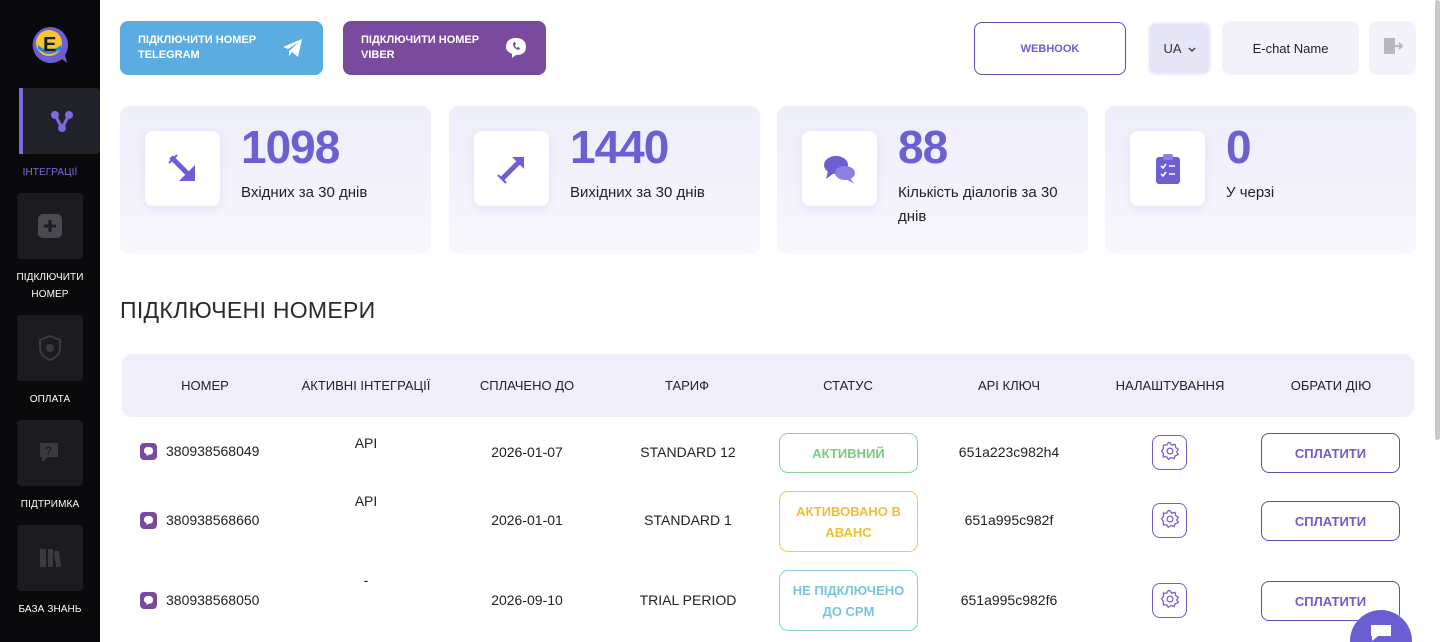  What do you see at coordinates (1192, 48) in the screenshot?
I see `chevron-down-icon` at bounding box center [1192, 48].